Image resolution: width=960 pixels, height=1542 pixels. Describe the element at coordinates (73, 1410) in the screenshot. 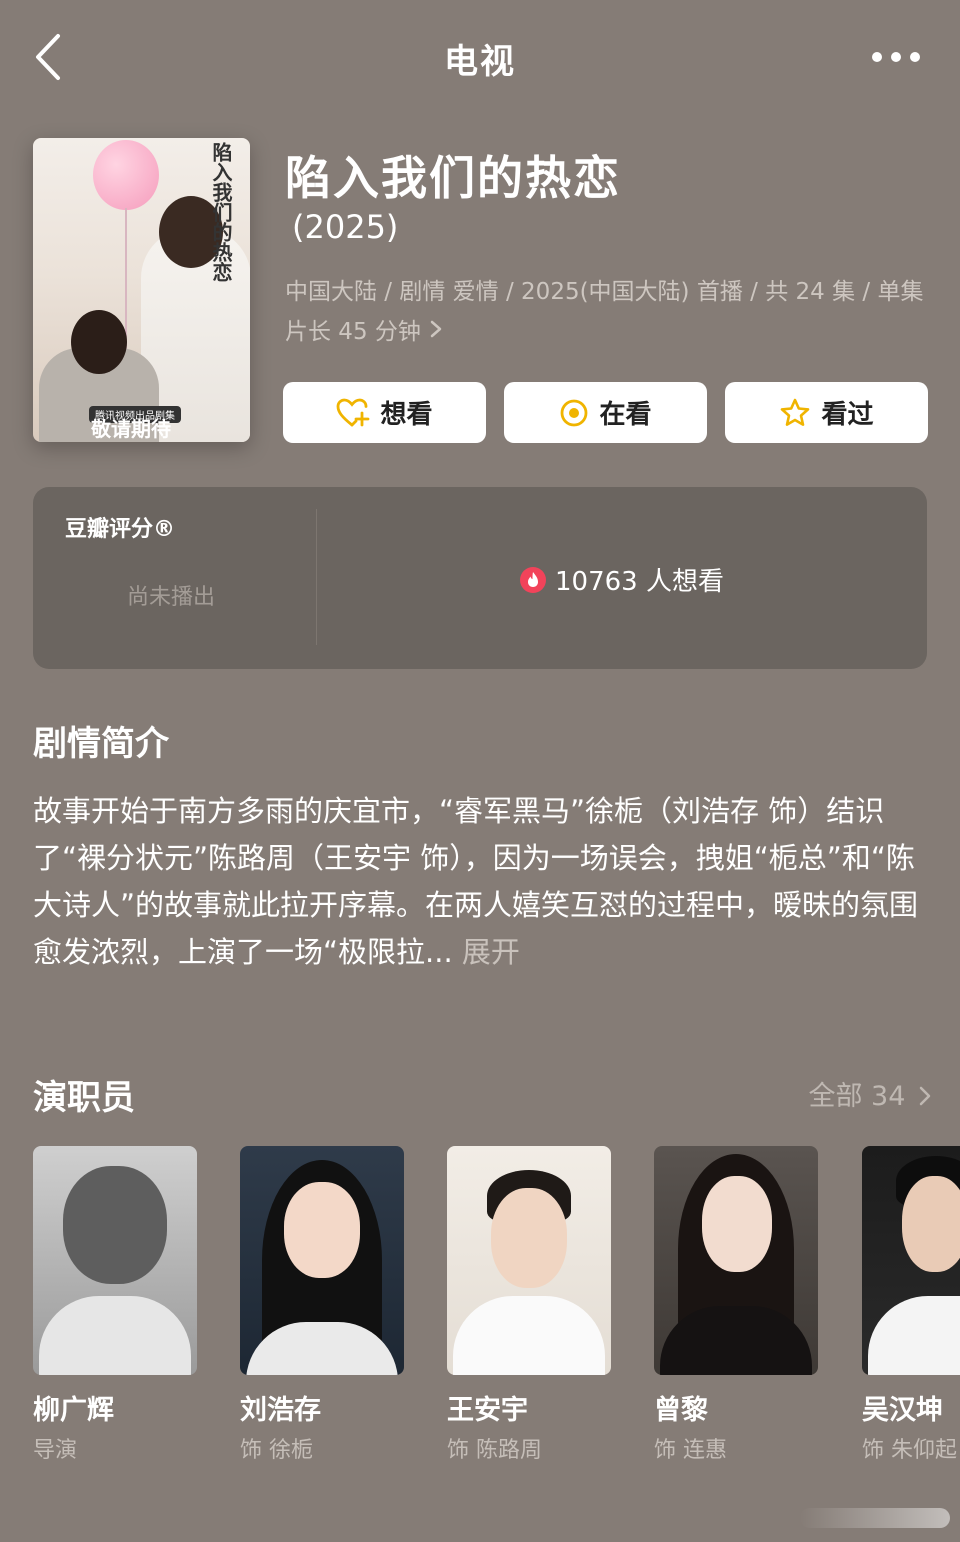

I see `cast-name: 柳广辉` at that location.